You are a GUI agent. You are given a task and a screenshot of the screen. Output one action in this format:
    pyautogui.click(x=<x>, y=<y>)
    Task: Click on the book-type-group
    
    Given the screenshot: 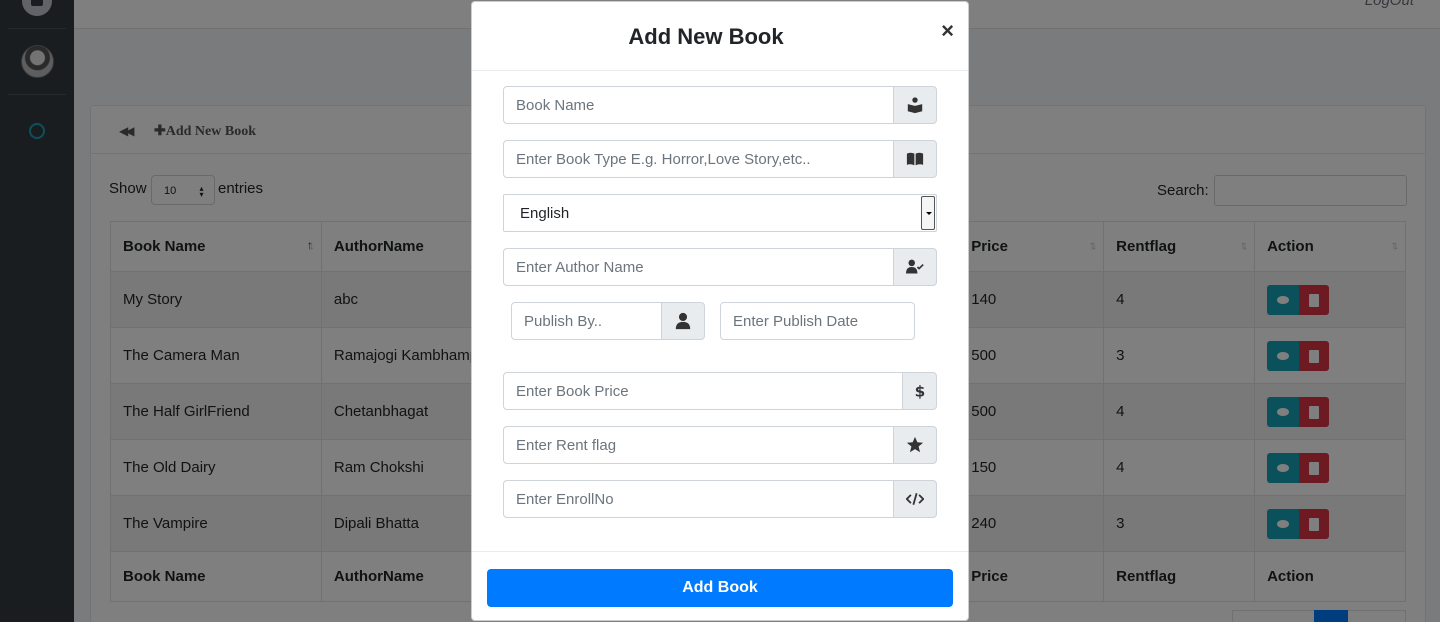 What is the action you would take?
    pyautogui.click(x=720, y=159)
    